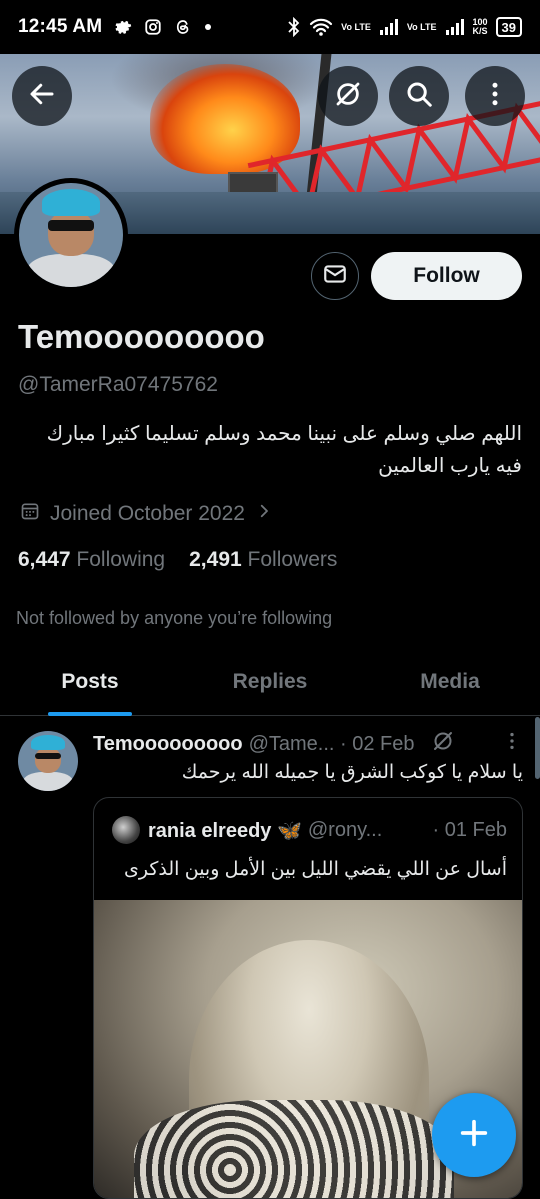 This screenshot has height=1199, width=540. Describe the element at coordinates (118, 384) in the screenshot. I see `user-handle: @TamerRa07475762` at that location.